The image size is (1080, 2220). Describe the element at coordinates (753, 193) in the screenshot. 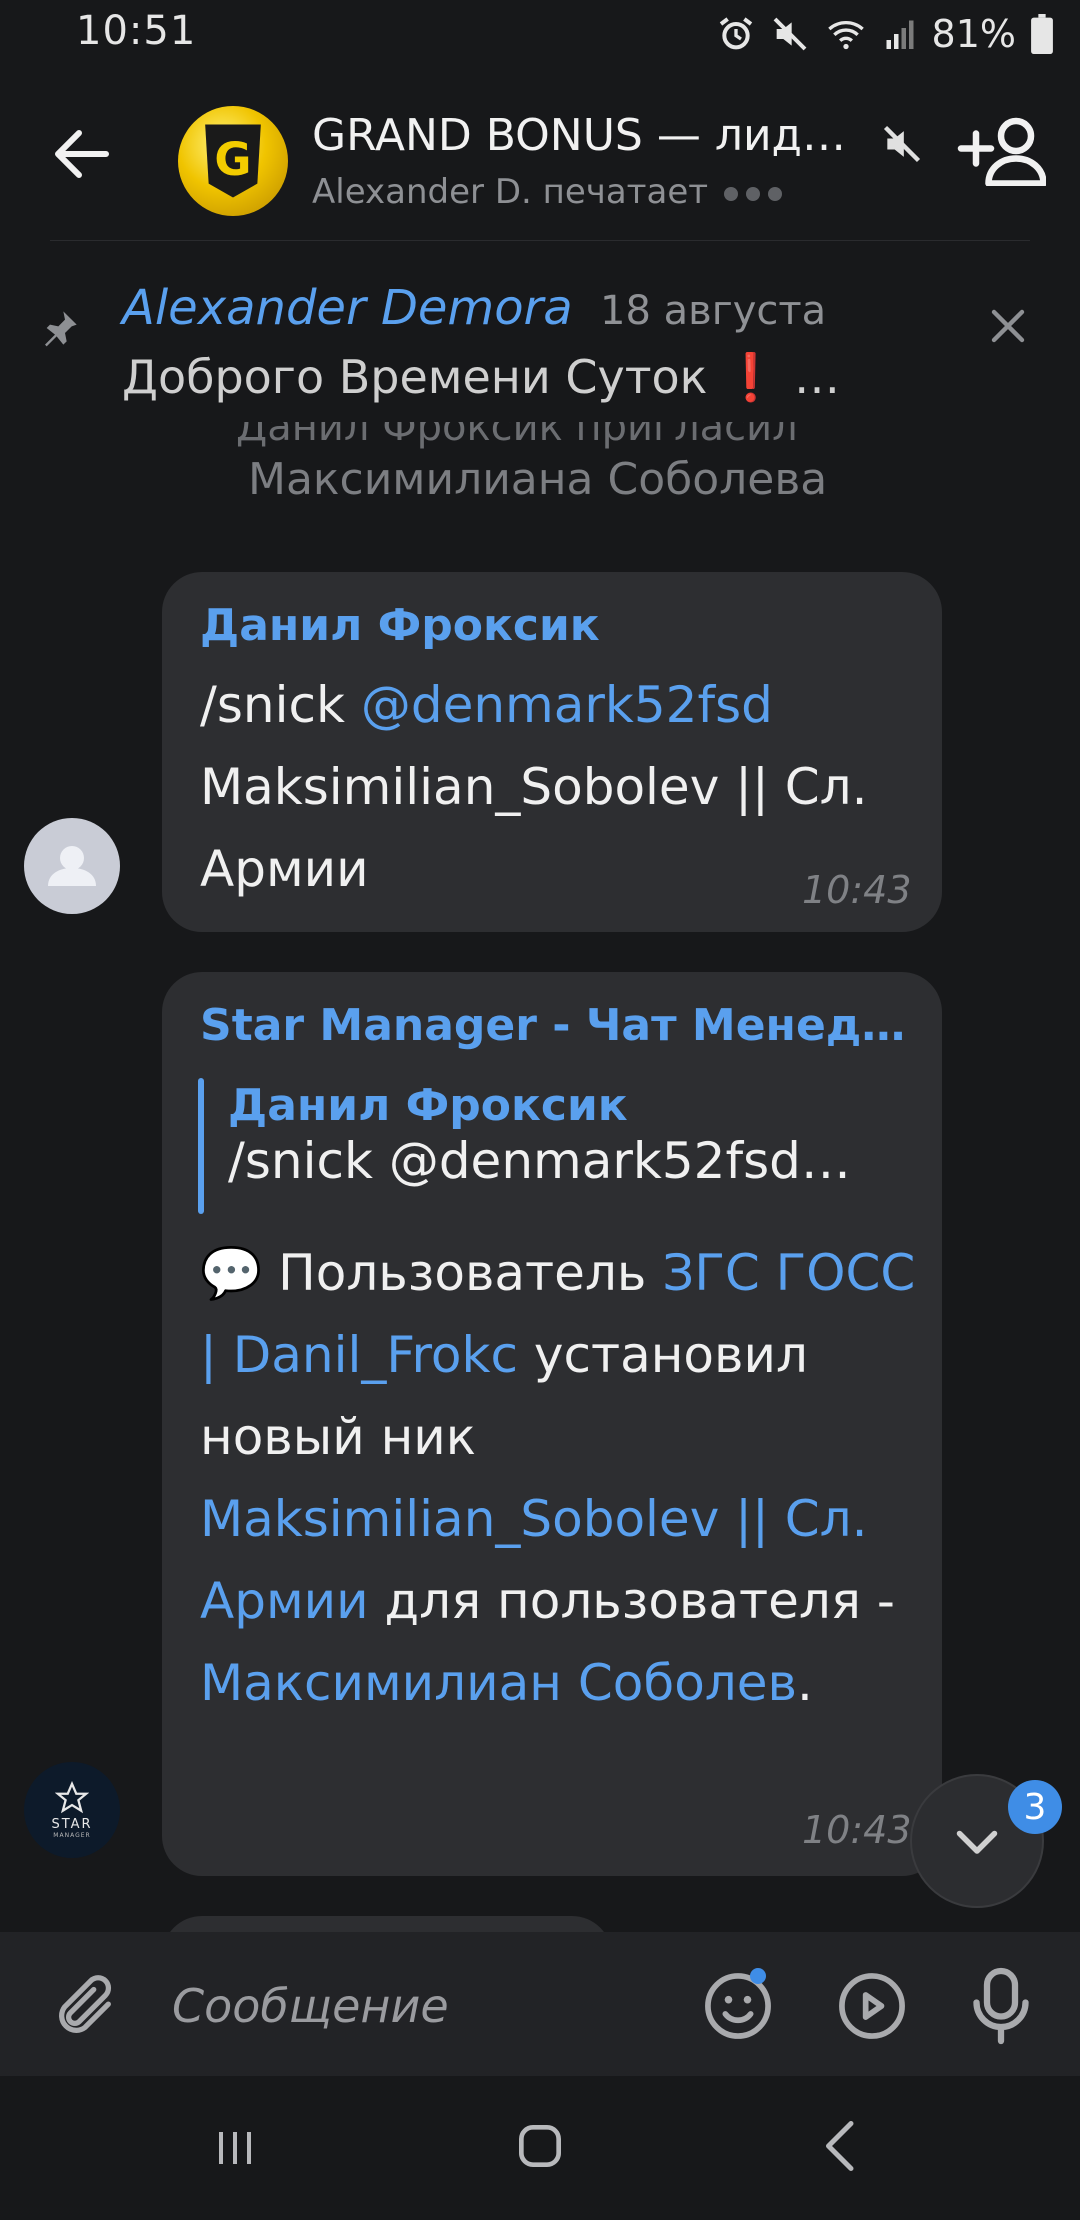

I see `typing-dots-icon` at that location.